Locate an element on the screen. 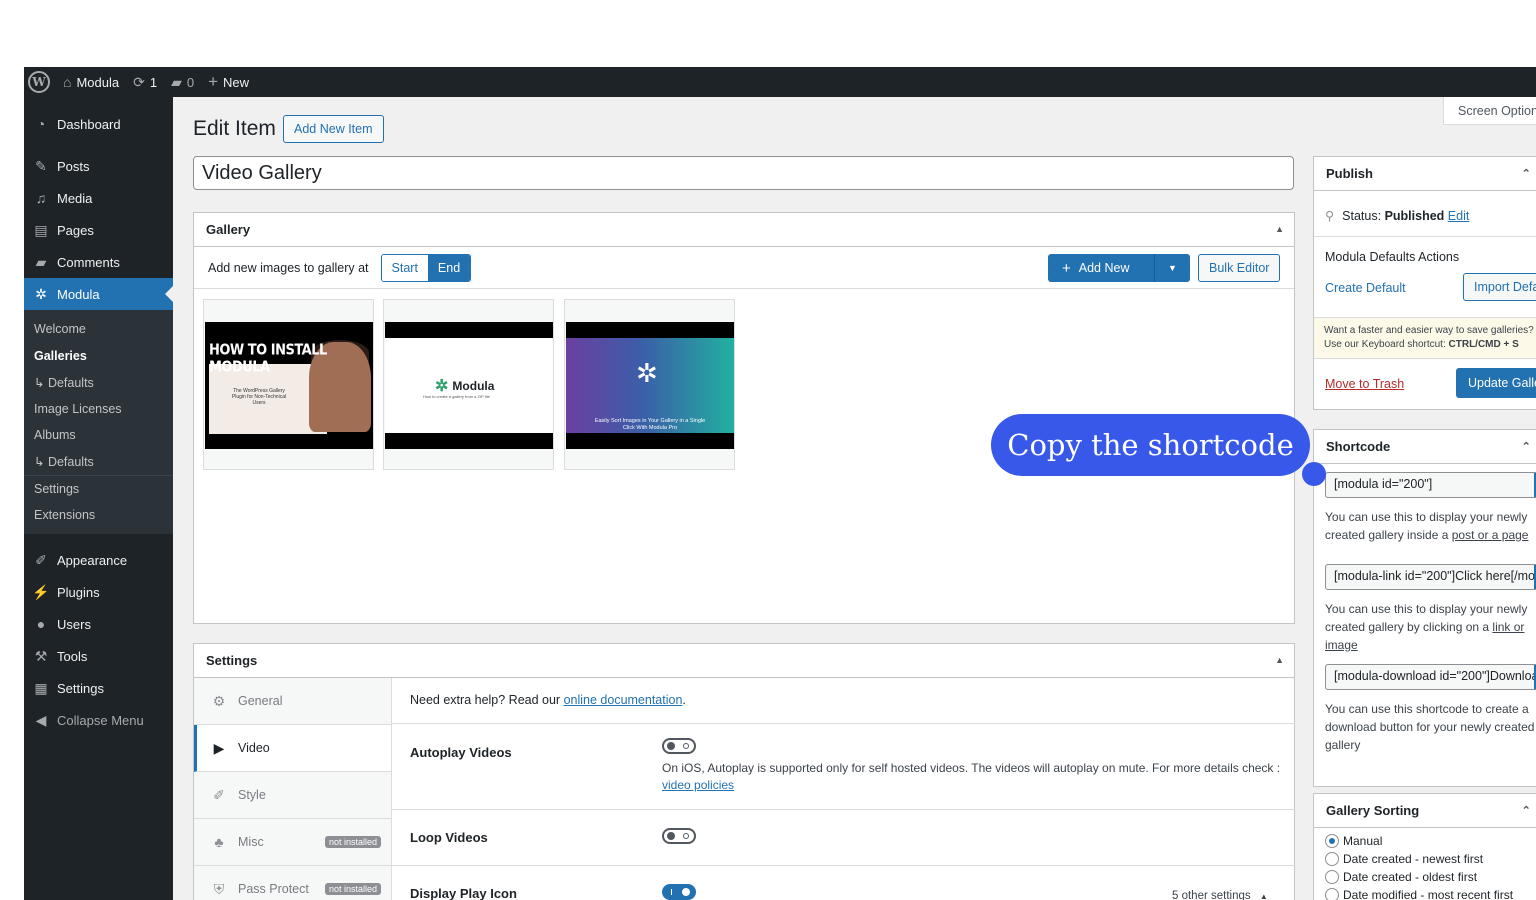 This screenshot has width=1536, height=900. menu-media: ♫ Media is located at coordinates (98, 198).